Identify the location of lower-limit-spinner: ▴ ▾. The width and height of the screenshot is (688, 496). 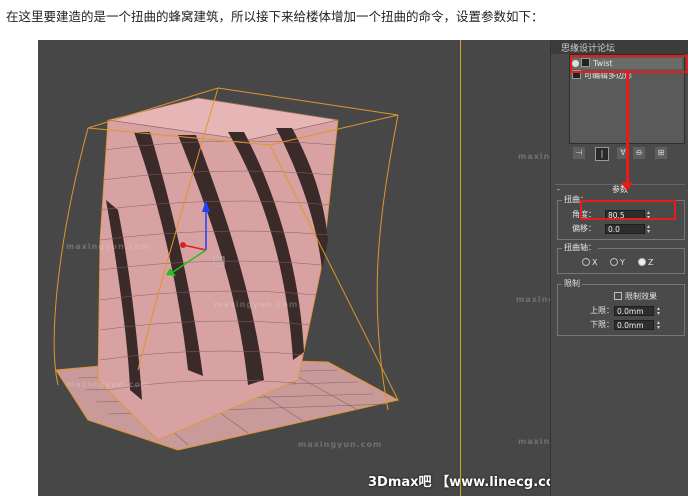
(658, 325).